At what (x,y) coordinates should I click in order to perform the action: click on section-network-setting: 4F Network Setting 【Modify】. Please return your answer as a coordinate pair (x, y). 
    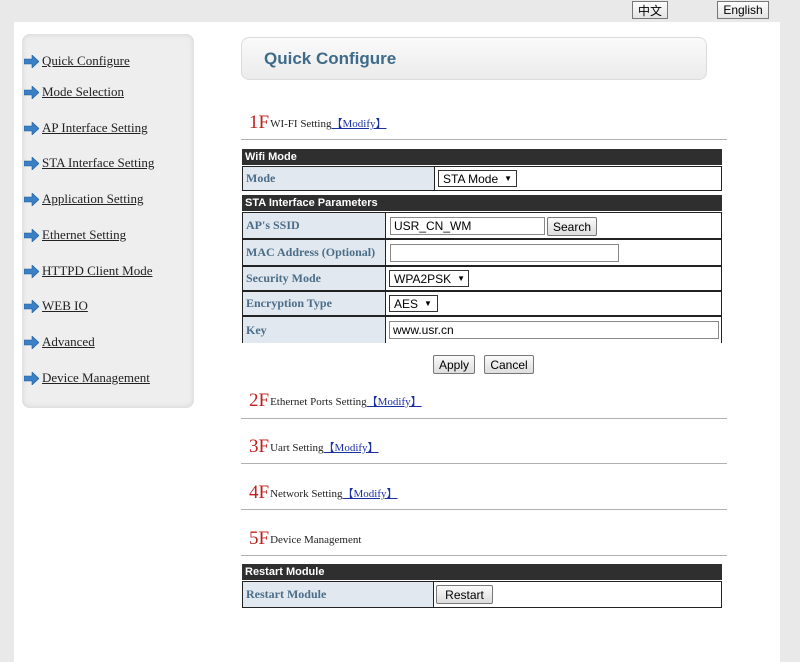
    Looking at the image, I should click on (323, 490).